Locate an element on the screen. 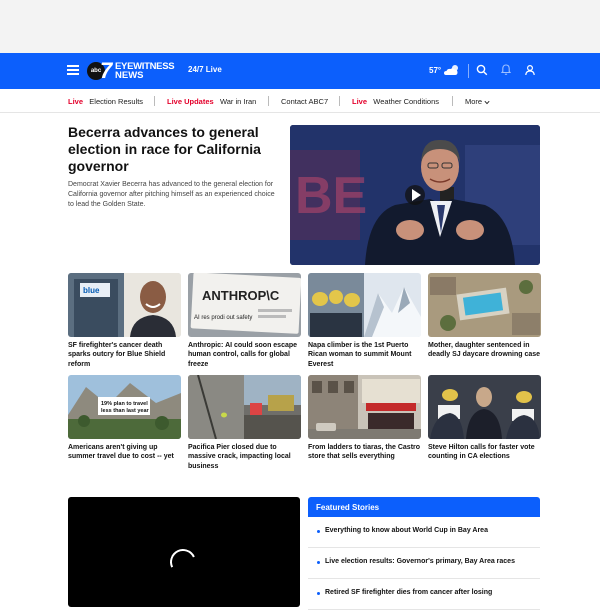 This screenshot has width=600, height=610. chevron-down-icon is located at coordinates (487, 102).